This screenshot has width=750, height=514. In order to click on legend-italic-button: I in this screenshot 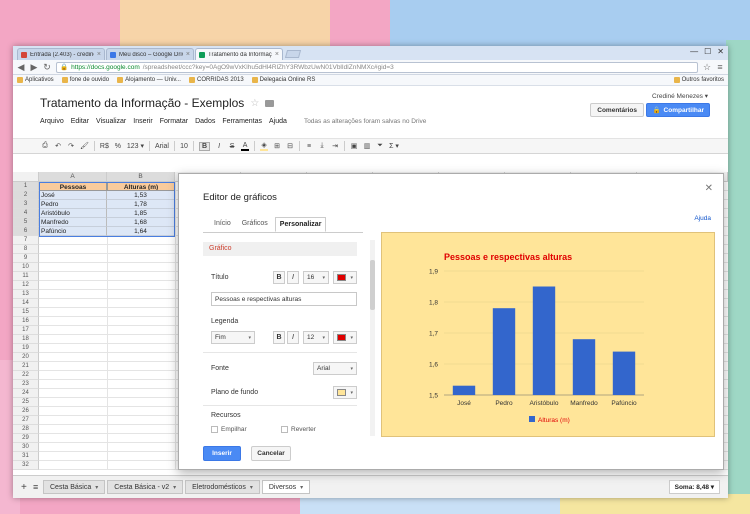, I will do `click(293, 337)`.